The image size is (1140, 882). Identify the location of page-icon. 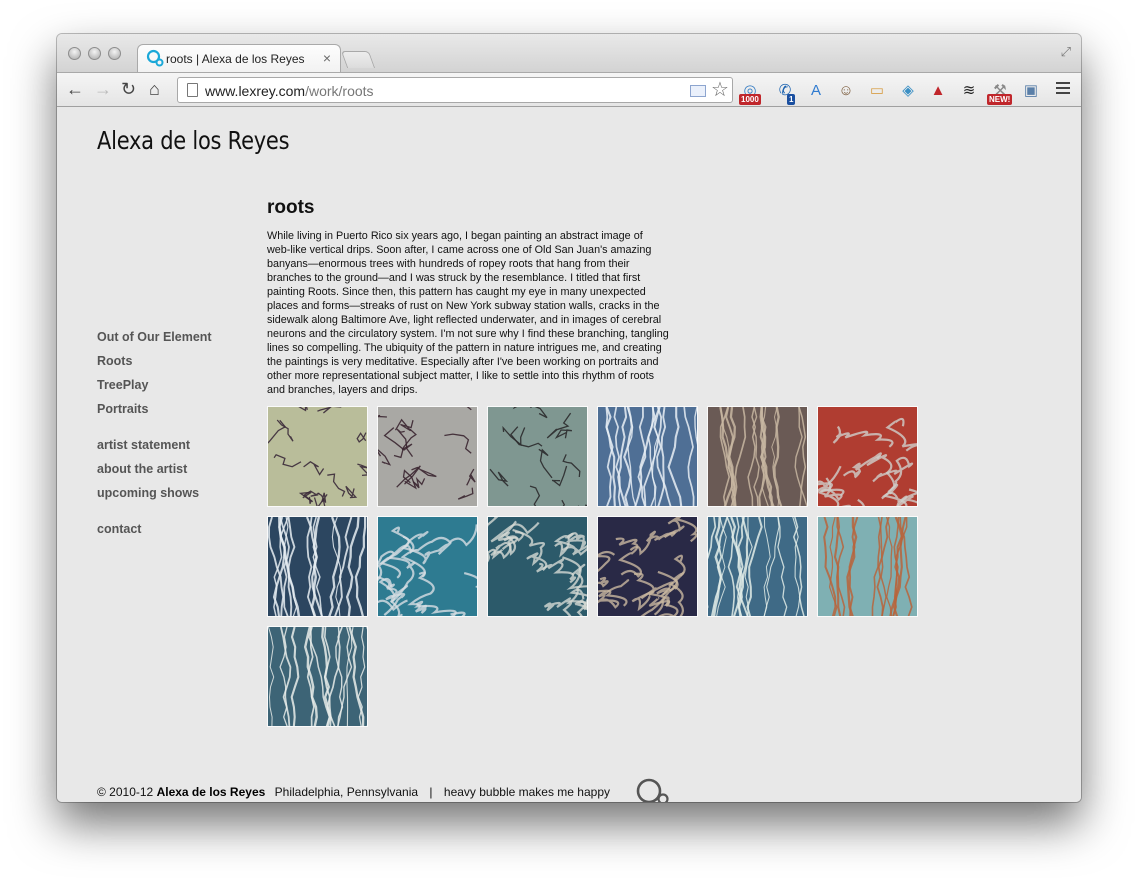
(192, 90).